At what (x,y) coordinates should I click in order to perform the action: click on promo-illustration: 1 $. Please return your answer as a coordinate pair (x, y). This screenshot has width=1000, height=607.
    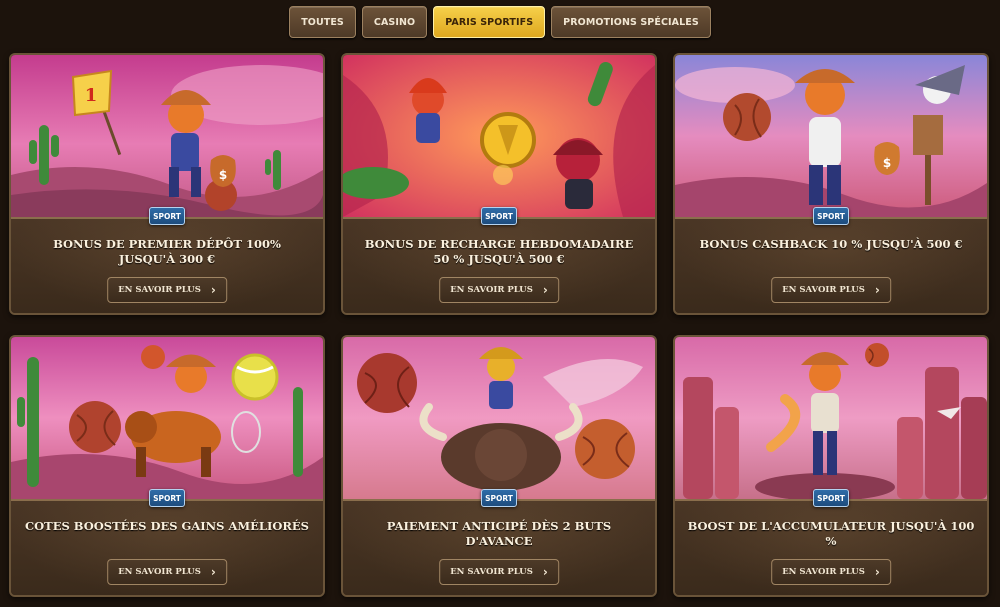
    Looking at the image, I should click on (167, 136).